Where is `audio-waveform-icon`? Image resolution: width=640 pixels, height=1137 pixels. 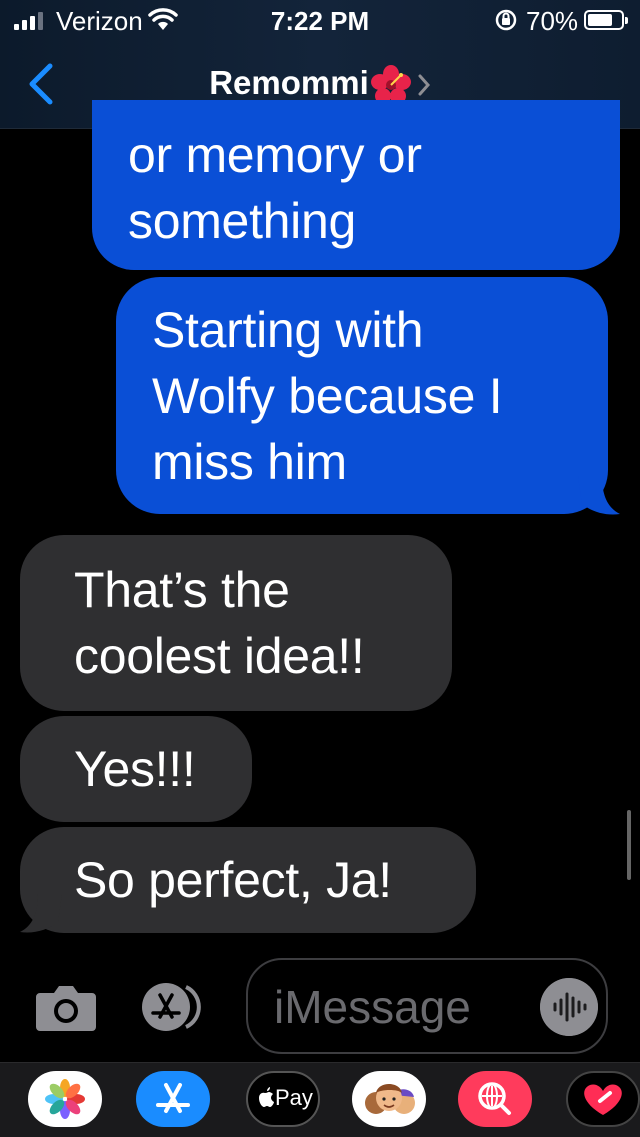 audio-waveform-icon is located at coordinates (569, 1007).